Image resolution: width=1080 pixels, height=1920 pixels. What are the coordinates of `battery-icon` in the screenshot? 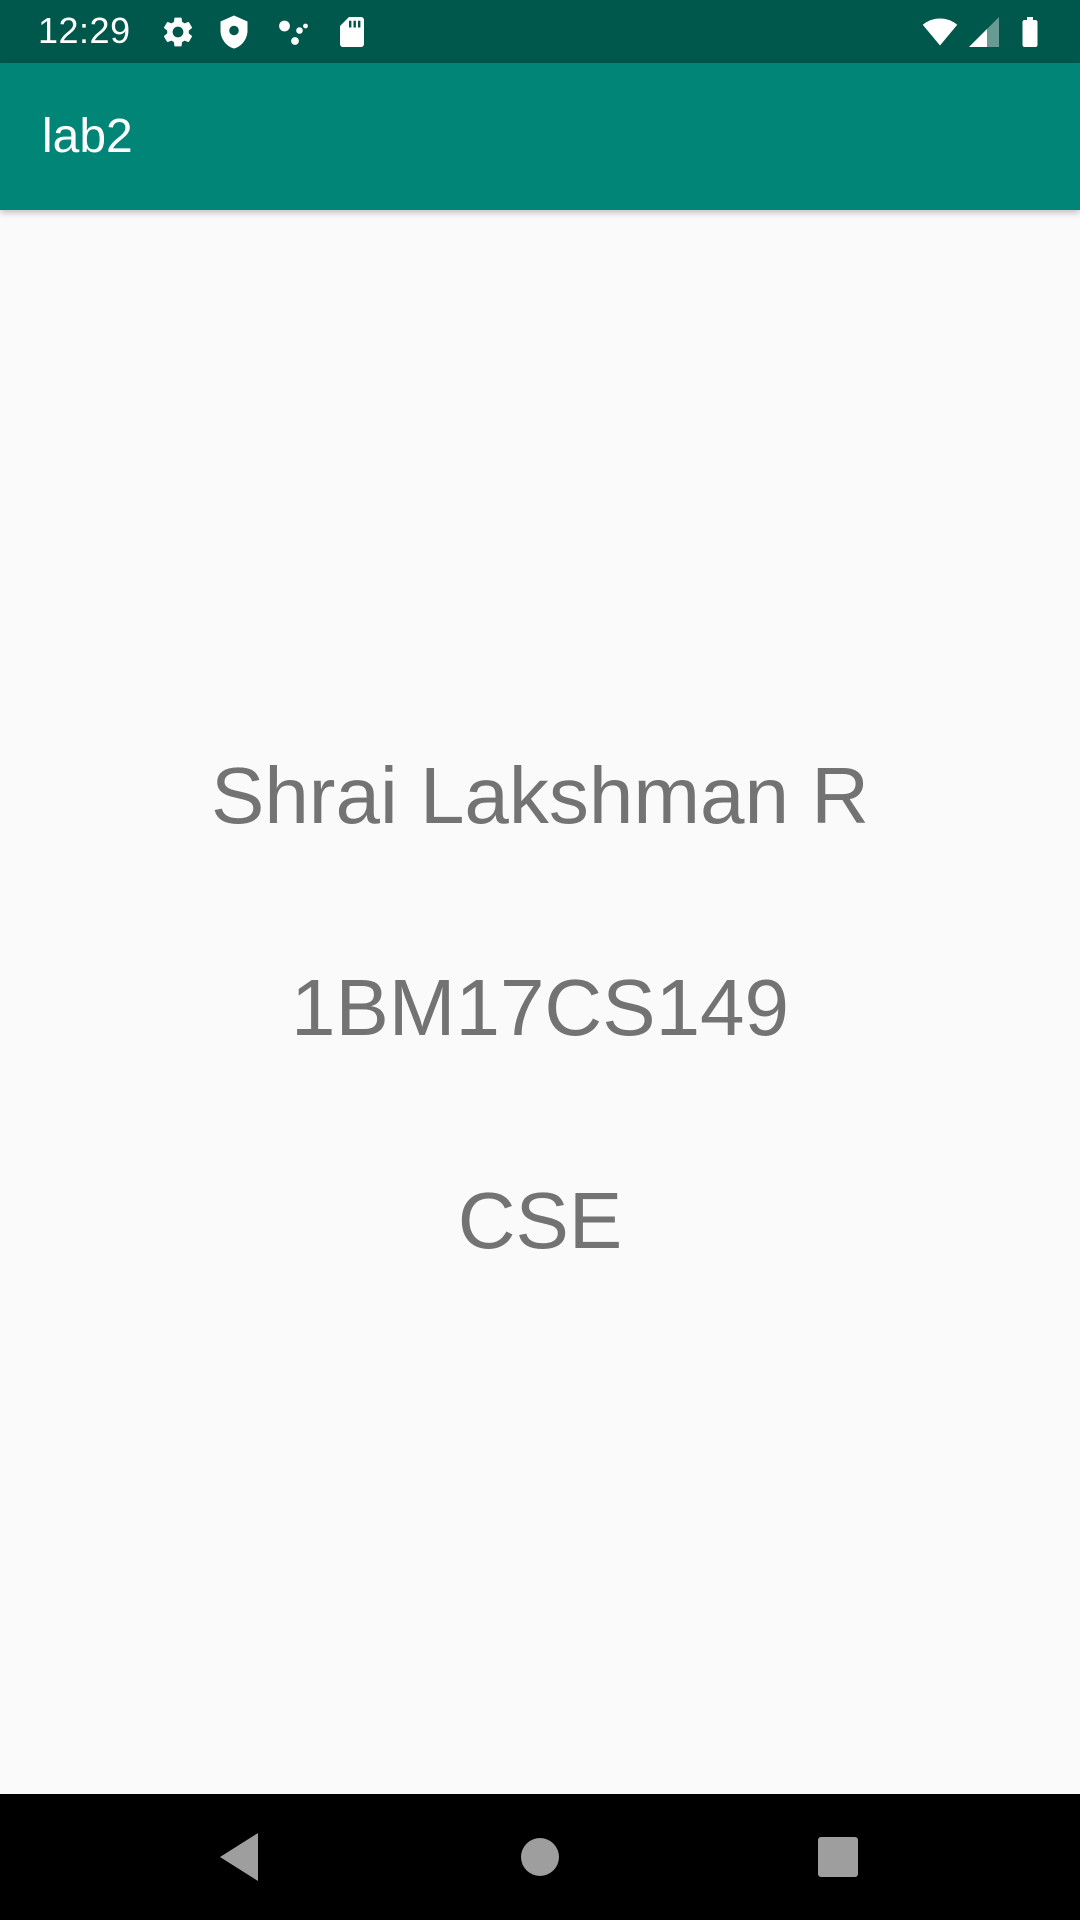 It's located at (1030, 32).